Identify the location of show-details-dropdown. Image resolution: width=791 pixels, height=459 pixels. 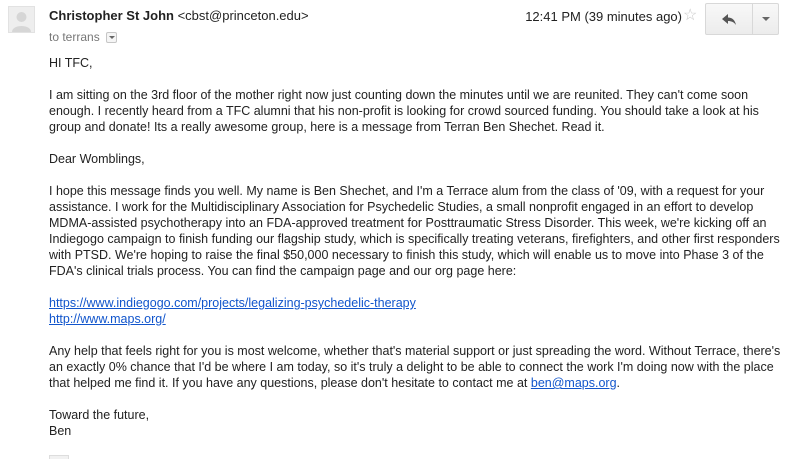
(111, 37).